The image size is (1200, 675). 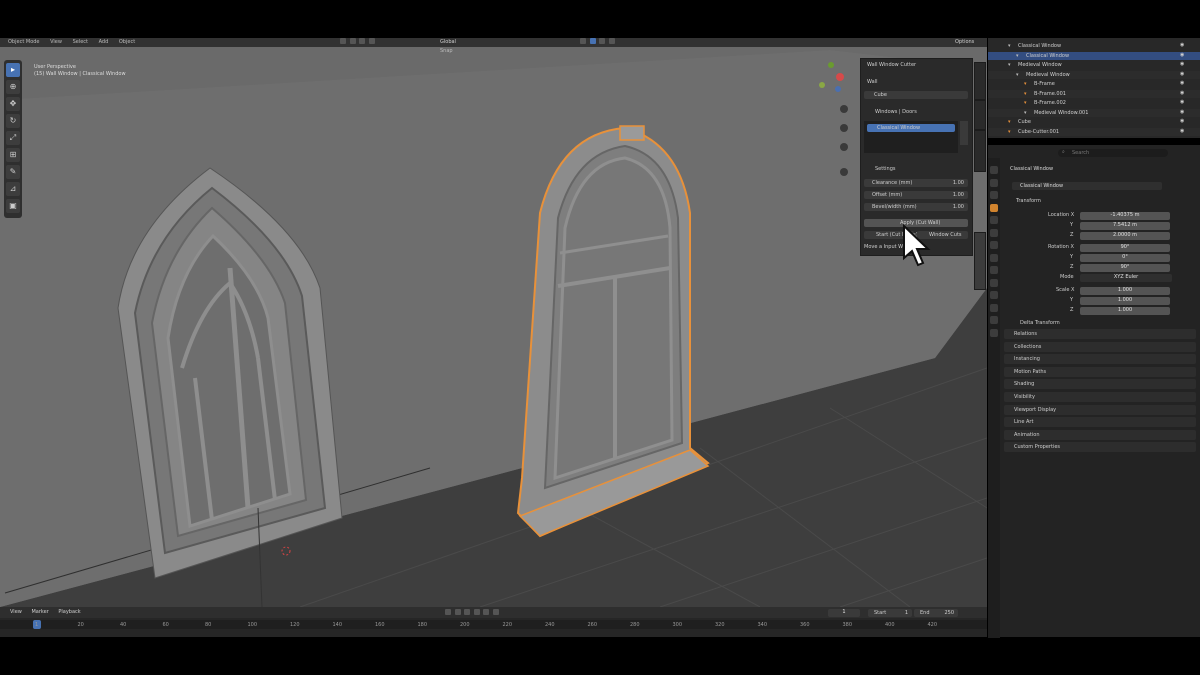 I want to click on offset-field: Offset (mm) 1.00, so click(x=916, y=195).